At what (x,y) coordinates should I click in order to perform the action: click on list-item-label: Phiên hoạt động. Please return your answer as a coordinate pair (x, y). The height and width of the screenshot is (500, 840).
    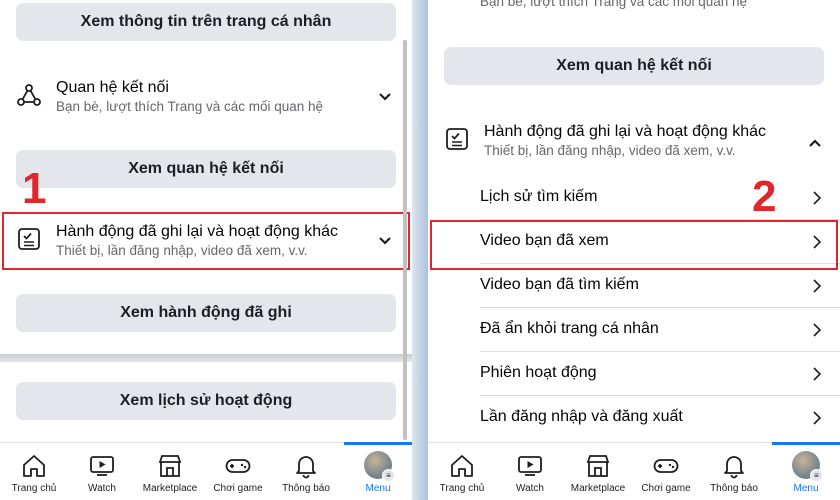
    Looking at the image, I should click on (538, 372).